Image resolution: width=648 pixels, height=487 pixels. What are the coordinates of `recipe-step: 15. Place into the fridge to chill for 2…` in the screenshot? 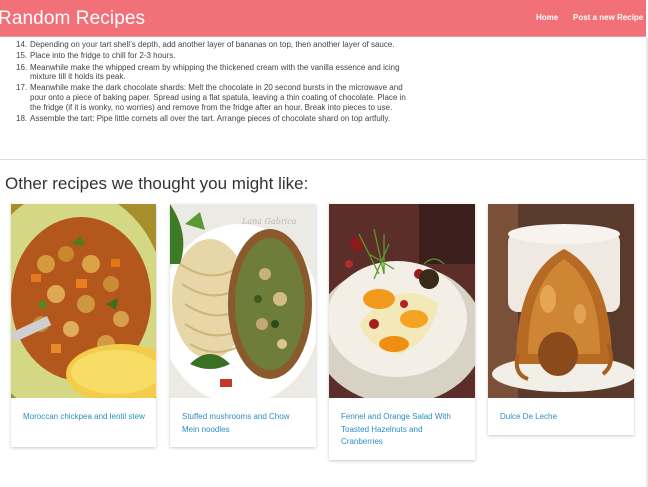 It's located at (216, 56).